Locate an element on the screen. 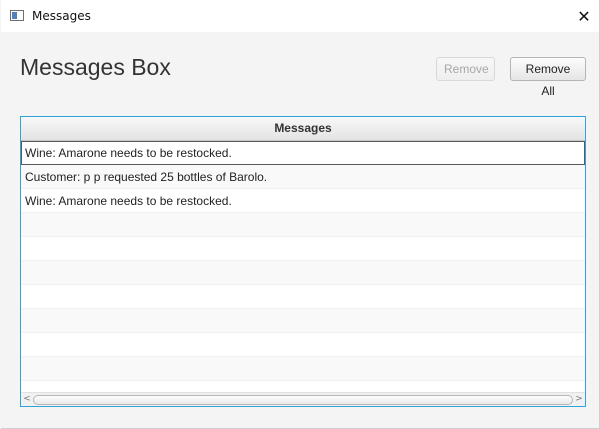 This screenshot has height=429, width=600. close-icon: ✕ is located at coordinates (584, 16).